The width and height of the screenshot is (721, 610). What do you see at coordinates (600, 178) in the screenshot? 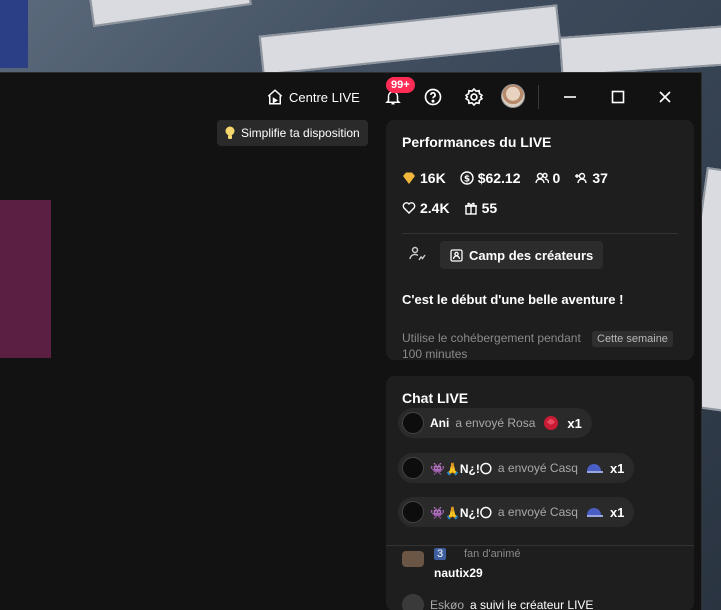
I see `new-followers-value: 37` at bounding box center [600, 178].